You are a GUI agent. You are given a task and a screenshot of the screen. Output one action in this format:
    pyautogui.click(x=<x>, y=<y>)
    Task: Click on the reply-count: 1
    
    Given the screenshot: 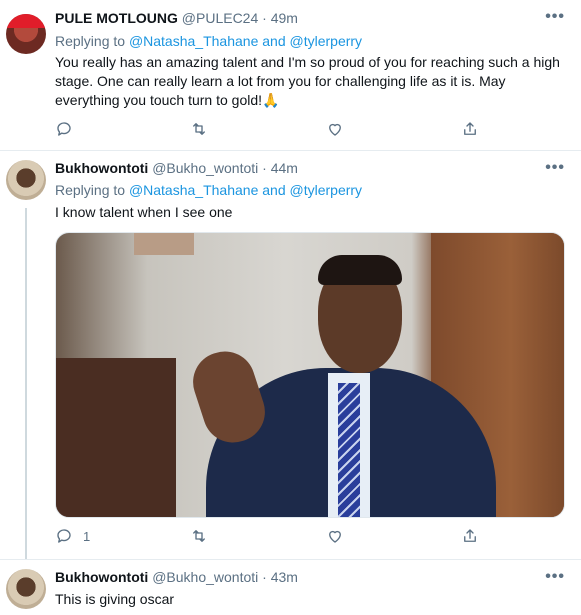 What is the action you would take?
    pyautogui.click(x=87, y=536)
    